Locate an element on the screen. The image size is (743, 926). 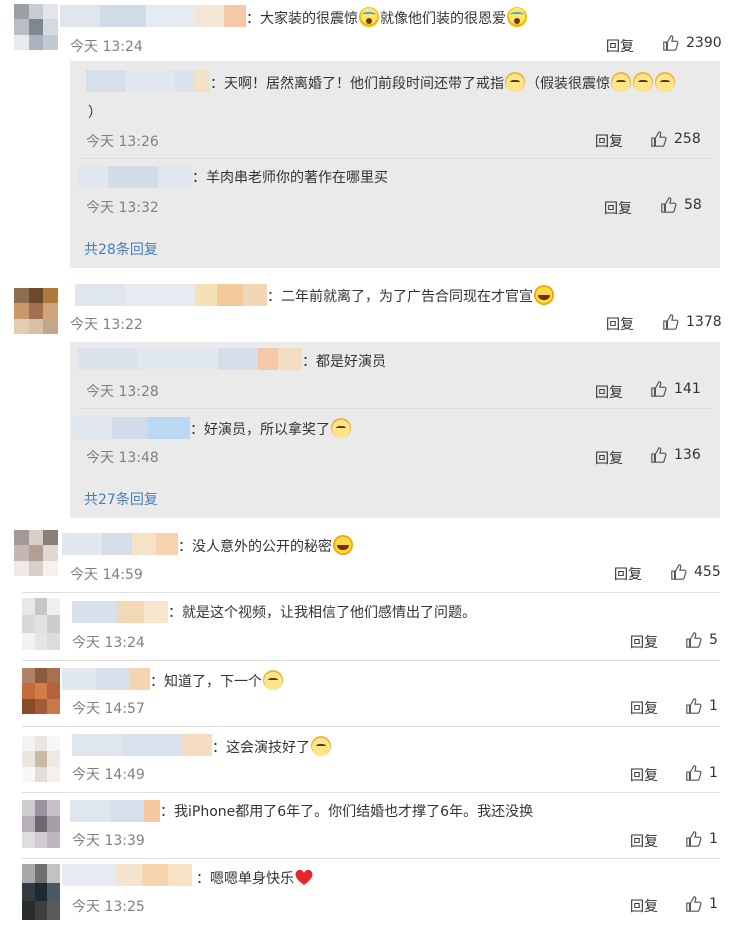
comment-text-part: ：没人意外的公开的秘密 is located at coordinates (255, 547).